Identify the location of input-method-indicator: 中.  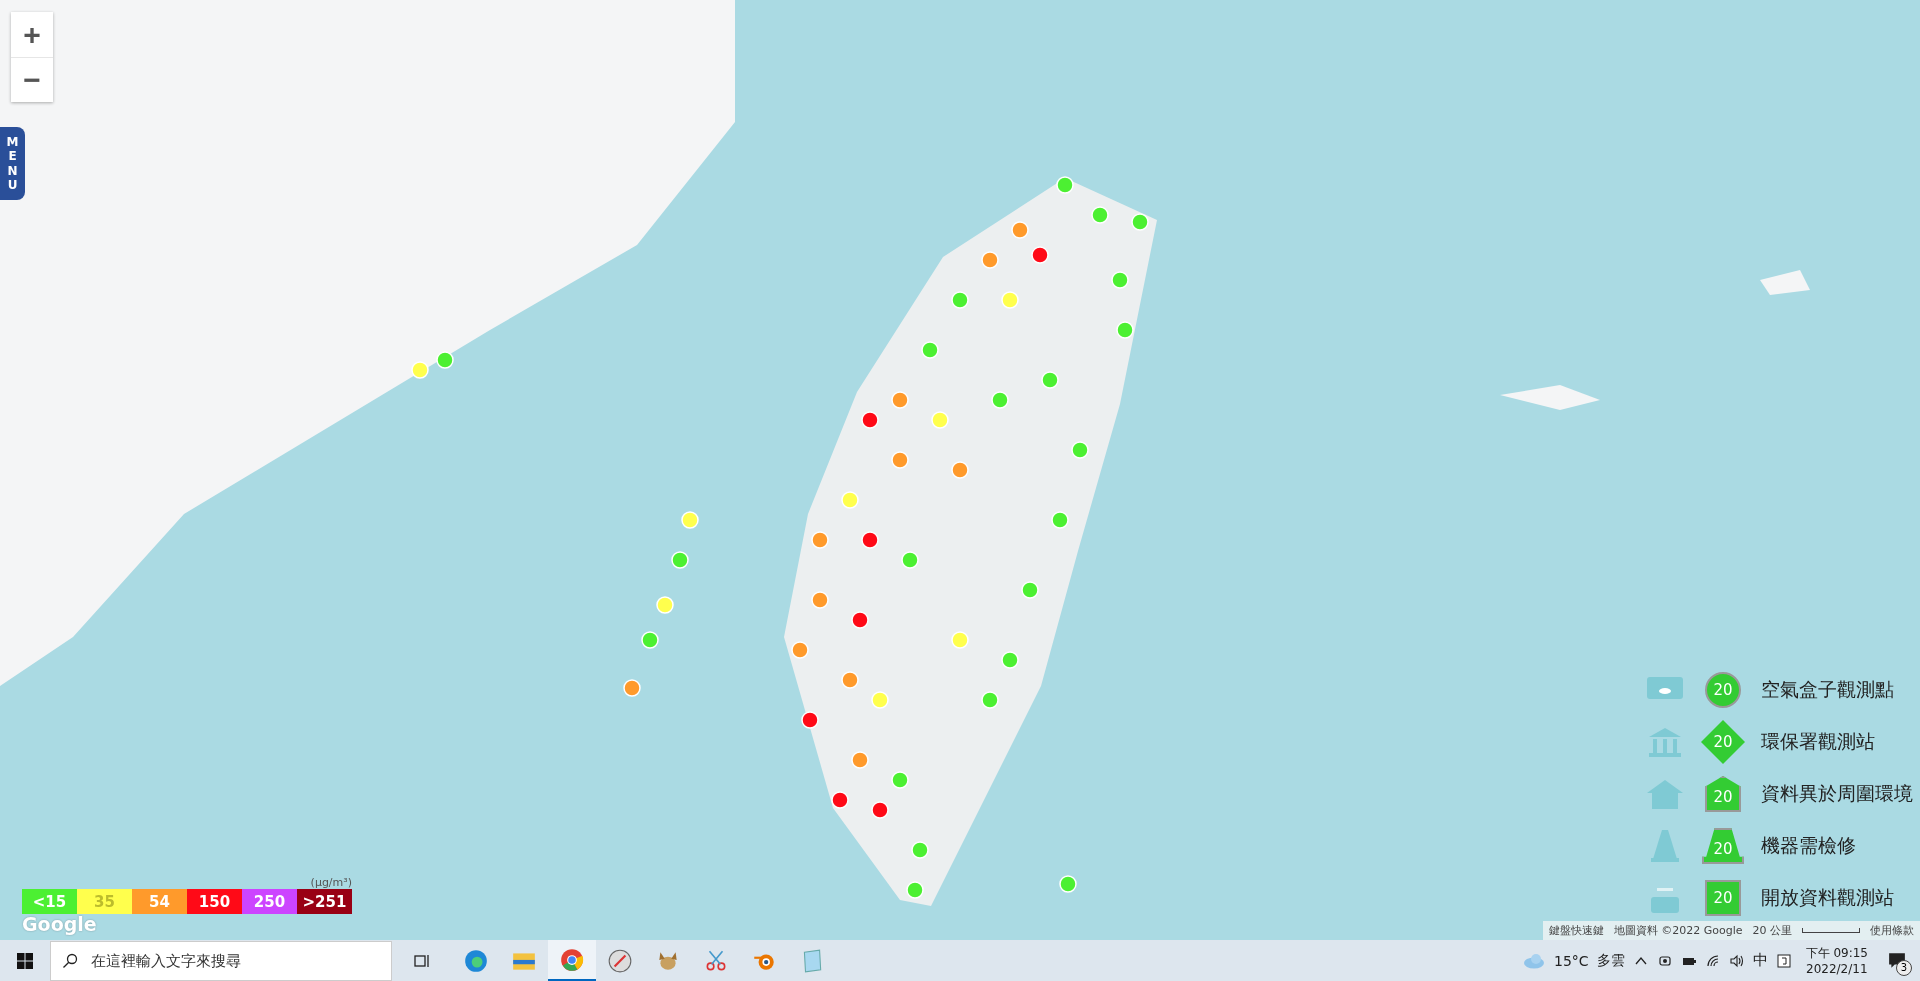
(1760, 960).